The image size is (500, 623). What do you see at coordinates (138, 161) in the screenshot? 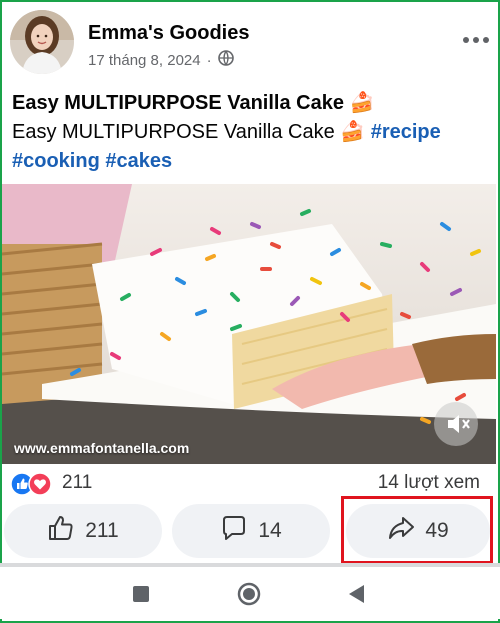
I see `hashtag-cakes: #cakes` at bounding box center [138, 161].